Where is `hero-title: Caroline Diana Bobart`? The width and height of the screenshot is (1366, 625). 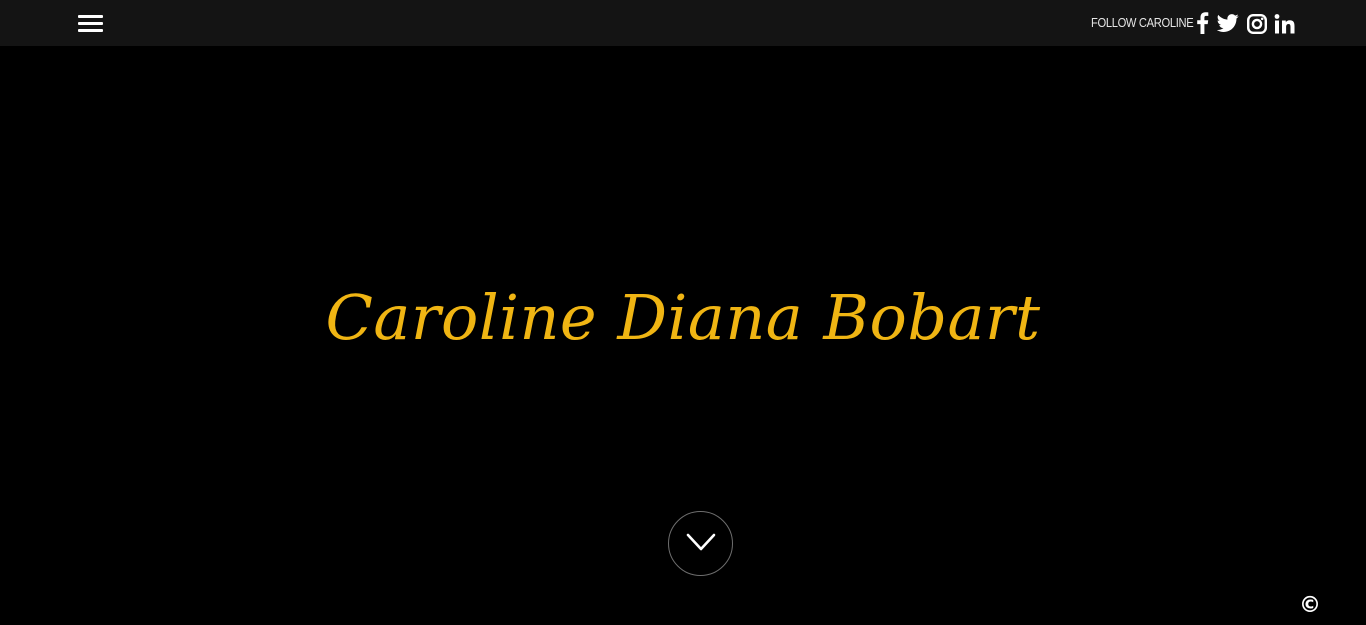
hero-title: Caroline Diana Bobart is located at coordinates (683, 317).